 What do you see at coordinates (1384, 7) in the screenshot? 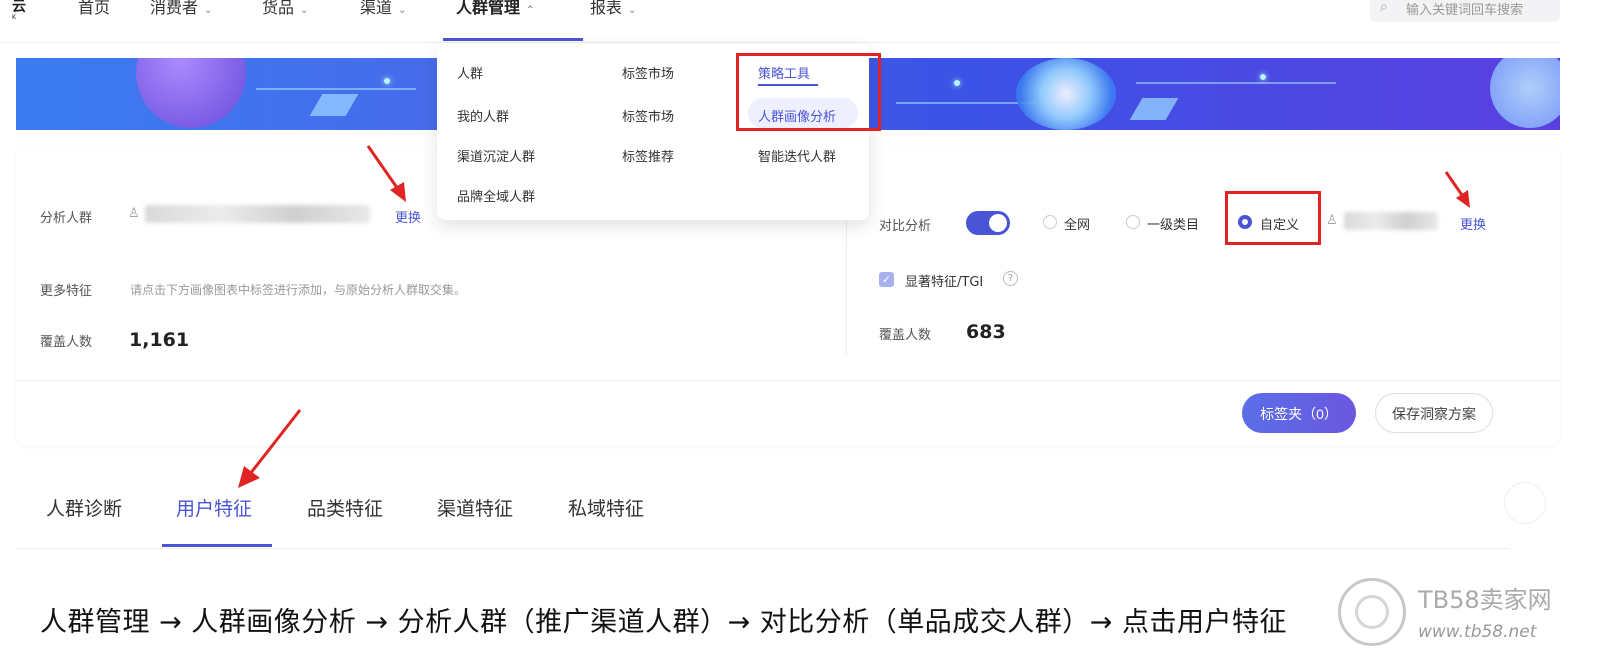
I see `search-icon: ⌕` at bounding box center [1384, 7].